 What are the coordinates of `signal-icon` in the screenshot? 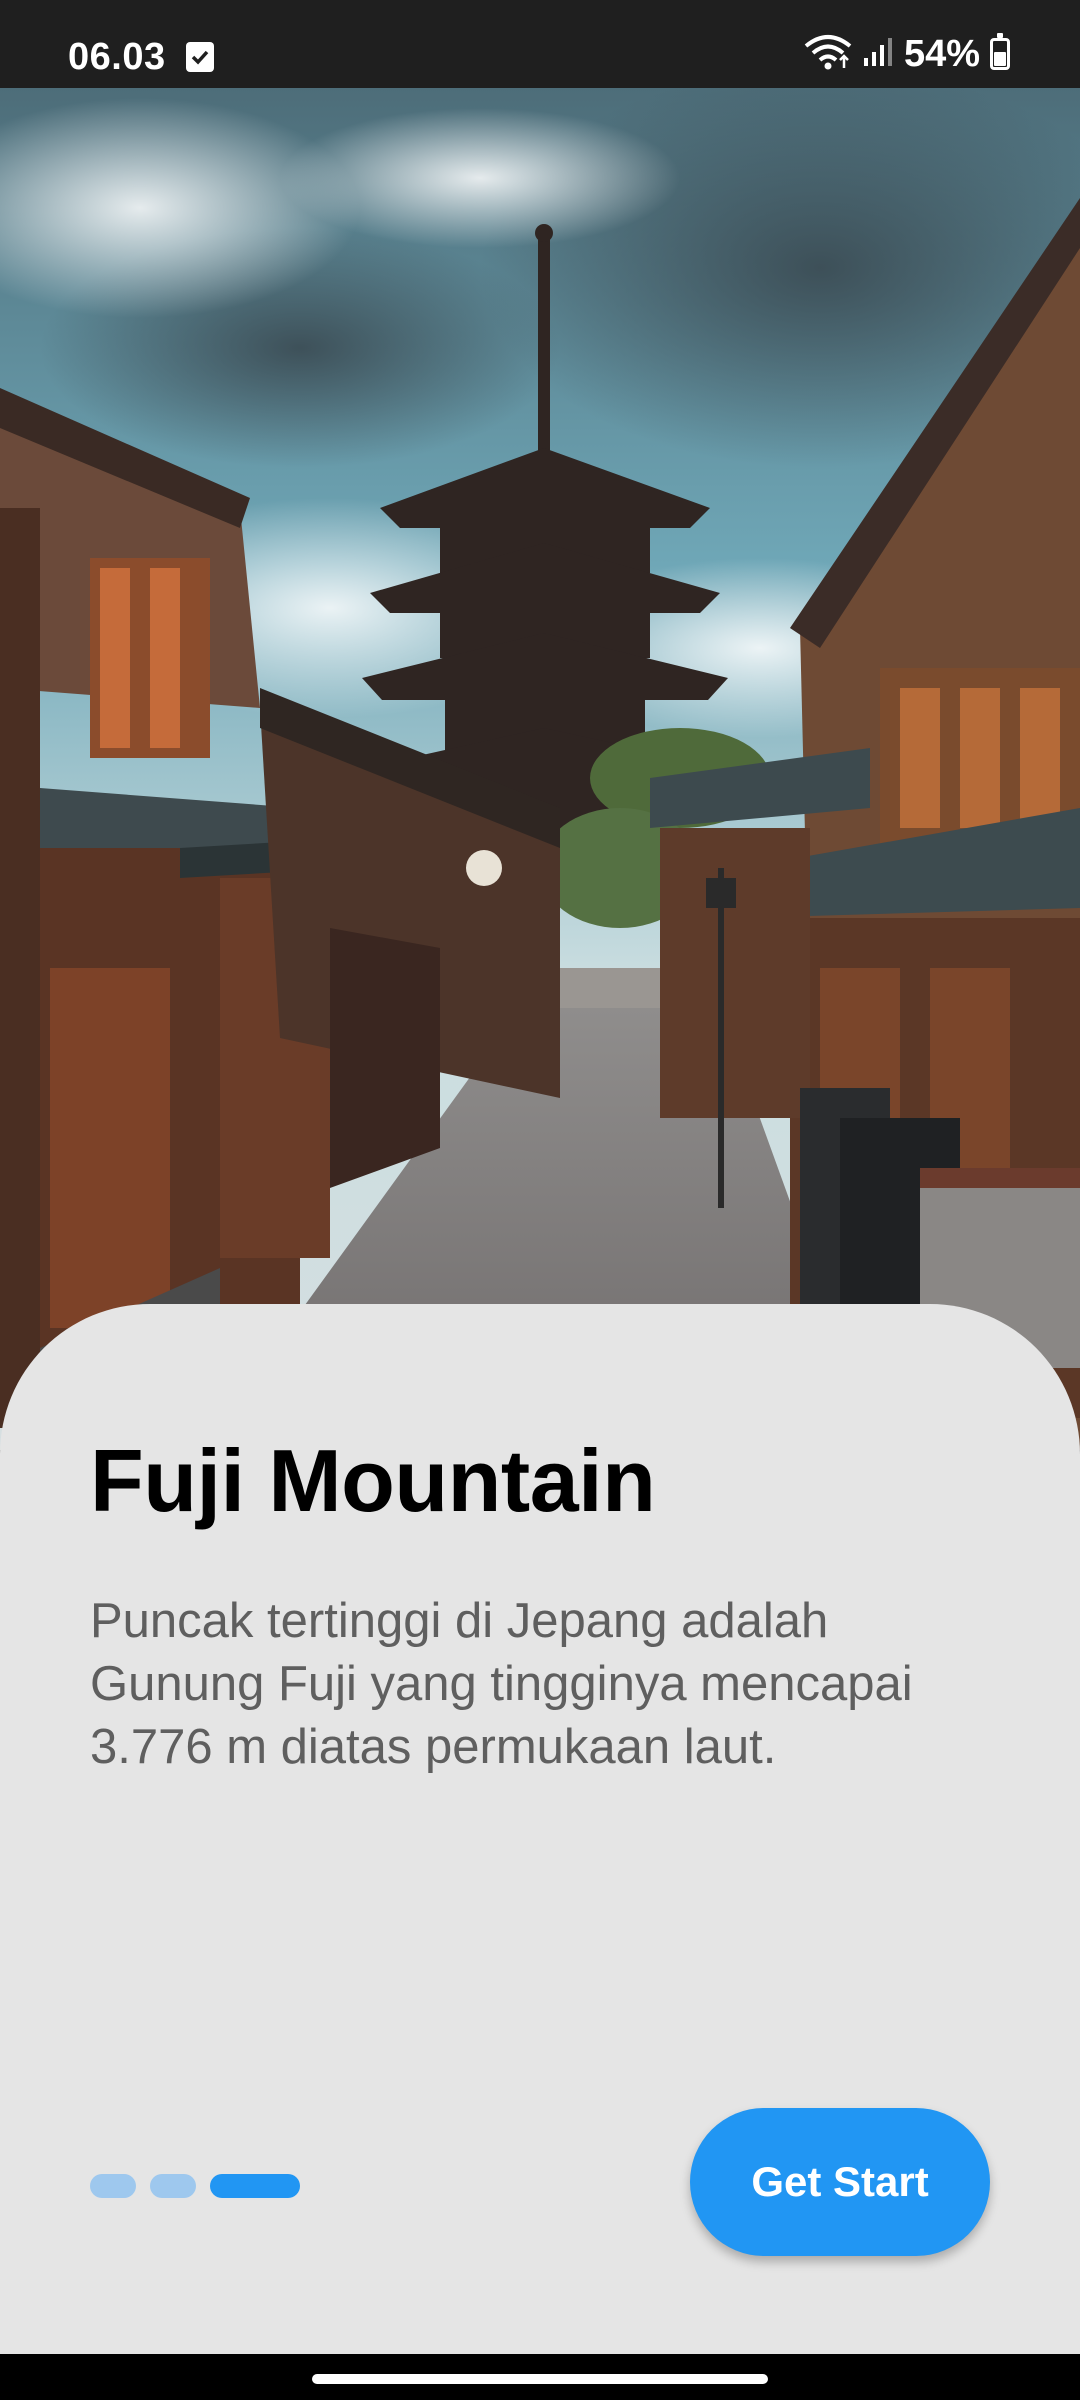 It's located at (878, 54).